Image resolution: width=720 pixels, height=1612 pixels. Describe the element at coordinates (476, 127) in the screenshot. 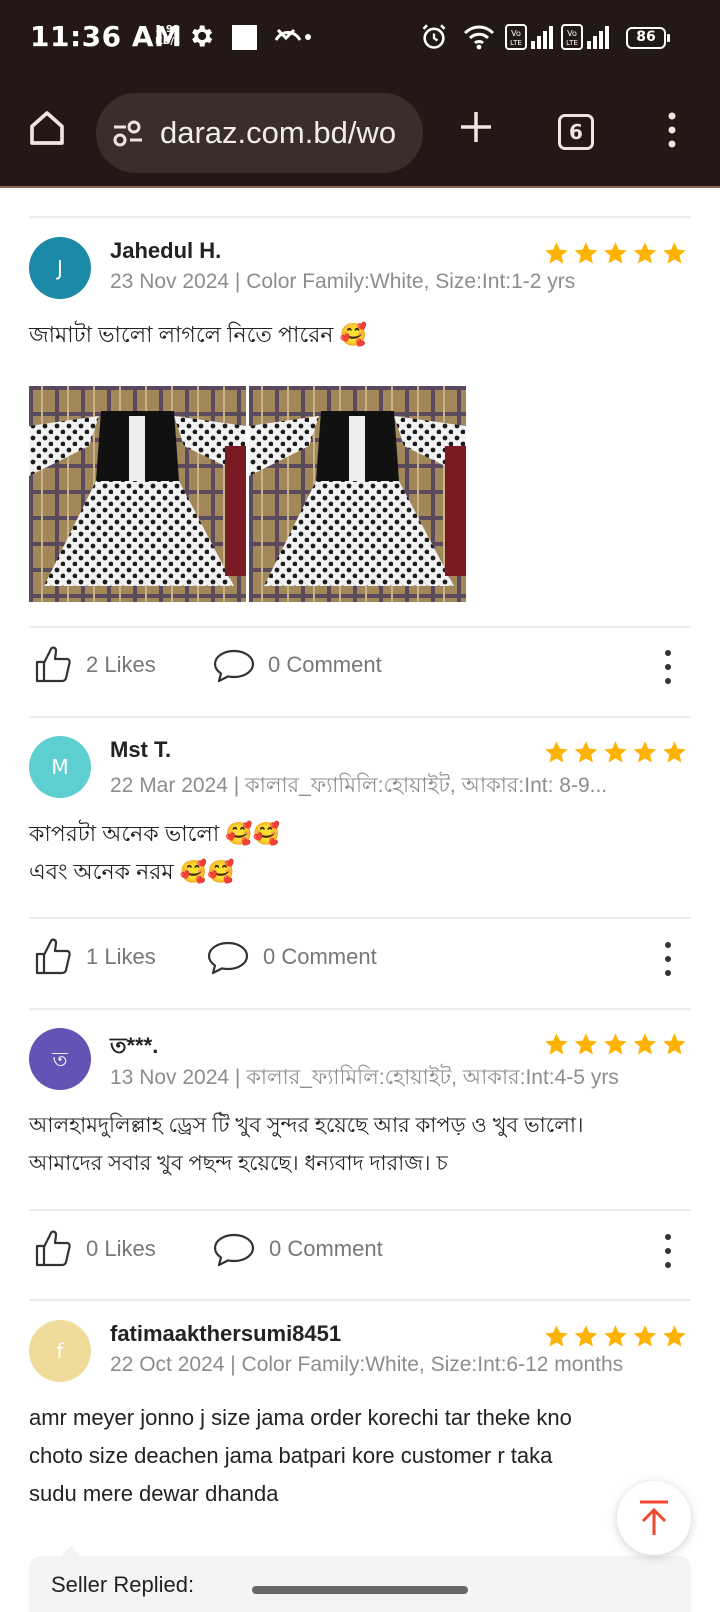

I see `new-tab-plus-icon` at that location.